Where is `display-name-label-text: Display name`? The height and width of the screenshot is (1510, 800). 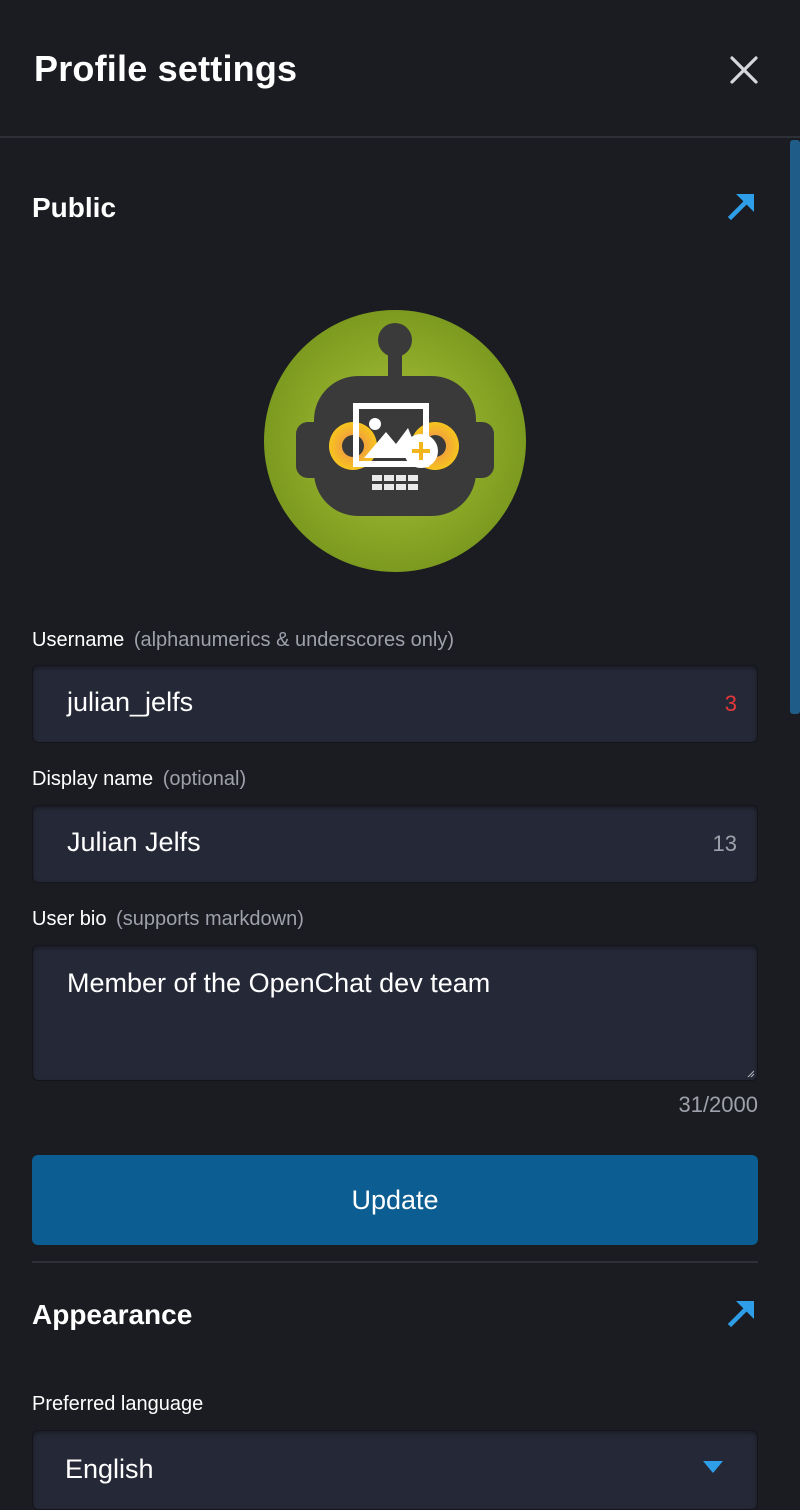
display-name-label-text: Display name is located at coordinates (93, 779).